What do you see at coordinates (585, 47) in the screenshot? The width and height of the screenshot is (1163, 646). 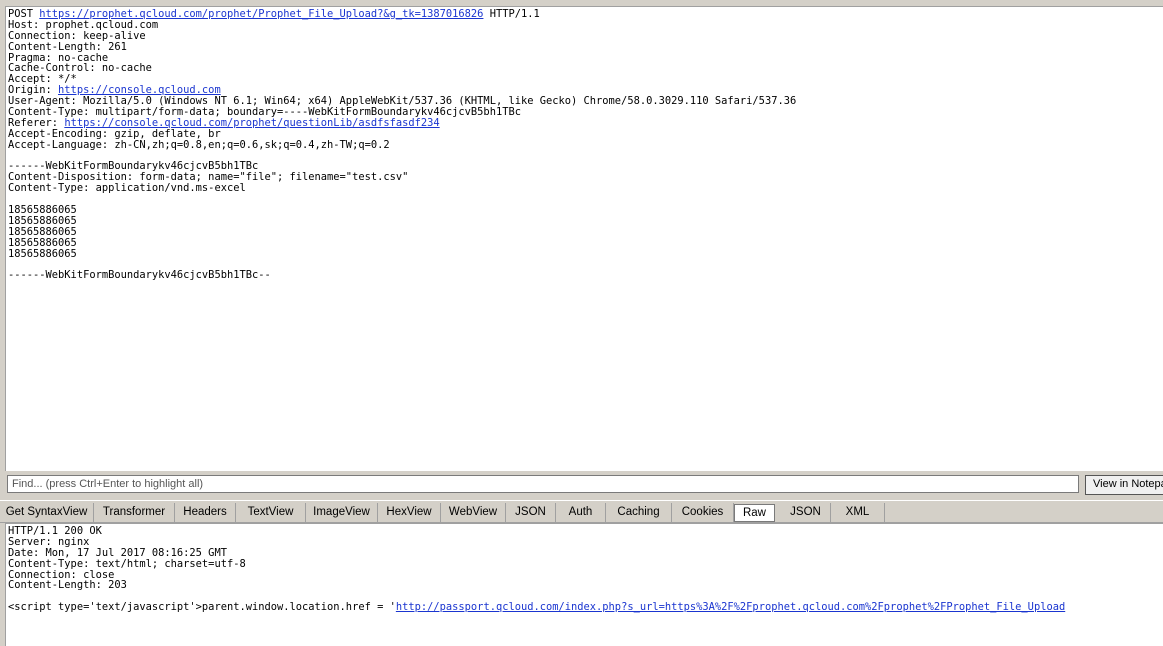 I see `request-line: Content-Length: 261` at bounding box center [585, 47].